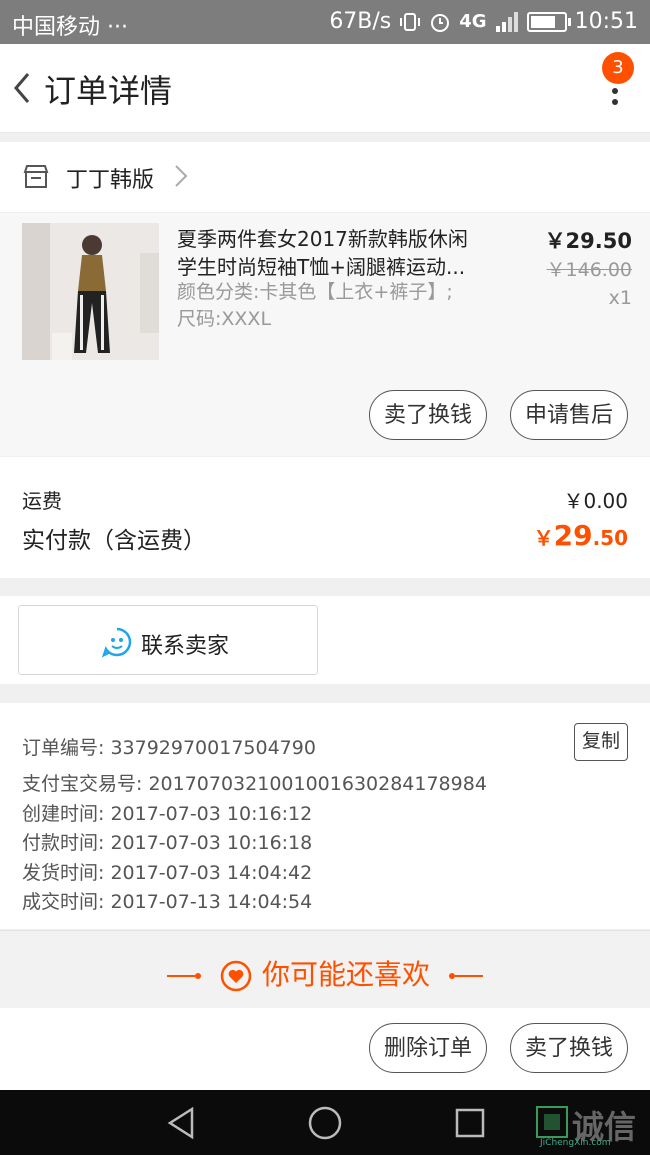 The width and height of the screenshot is (650, 1155). I want to click on completed-time: 成交时间: 2017-07-13 14:04:54, so click(167, 902).